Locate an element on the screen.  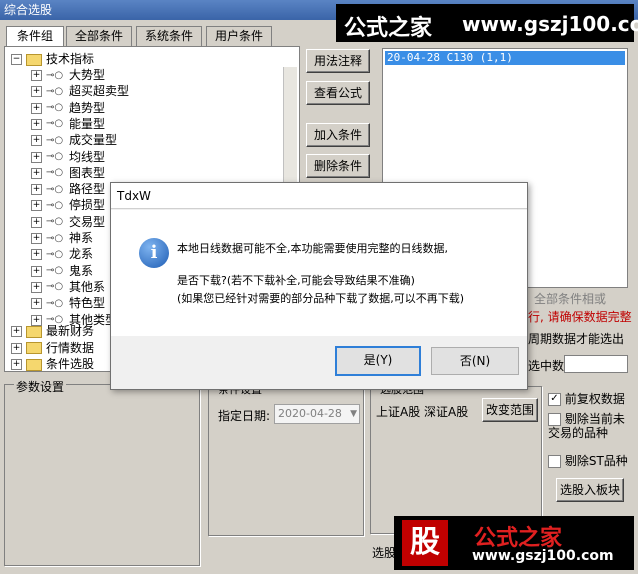
tab-condition-group: 条件组 is located at coordinates (35, 36).